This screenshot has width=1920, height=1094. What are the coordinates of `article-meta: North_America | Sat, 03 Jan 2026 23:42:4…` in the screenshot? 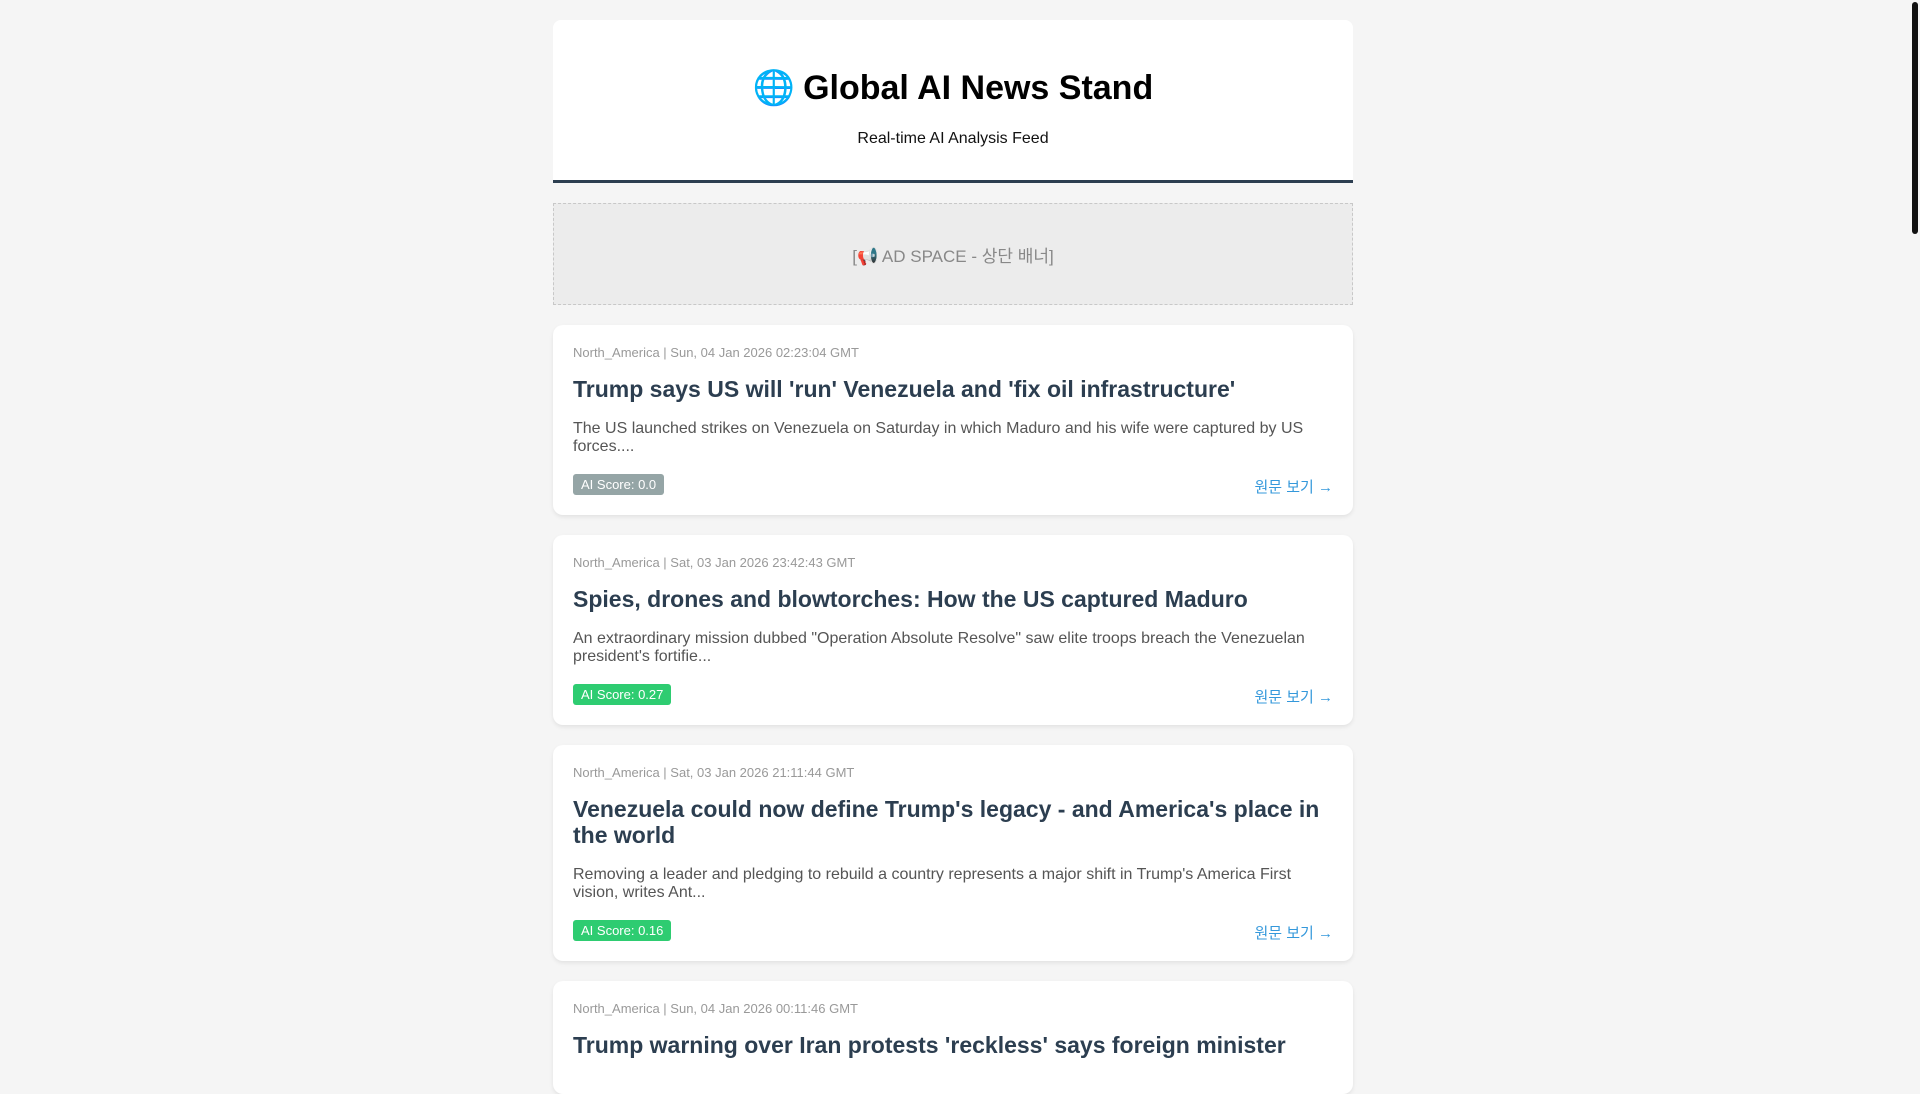 It's located at (714, 562).